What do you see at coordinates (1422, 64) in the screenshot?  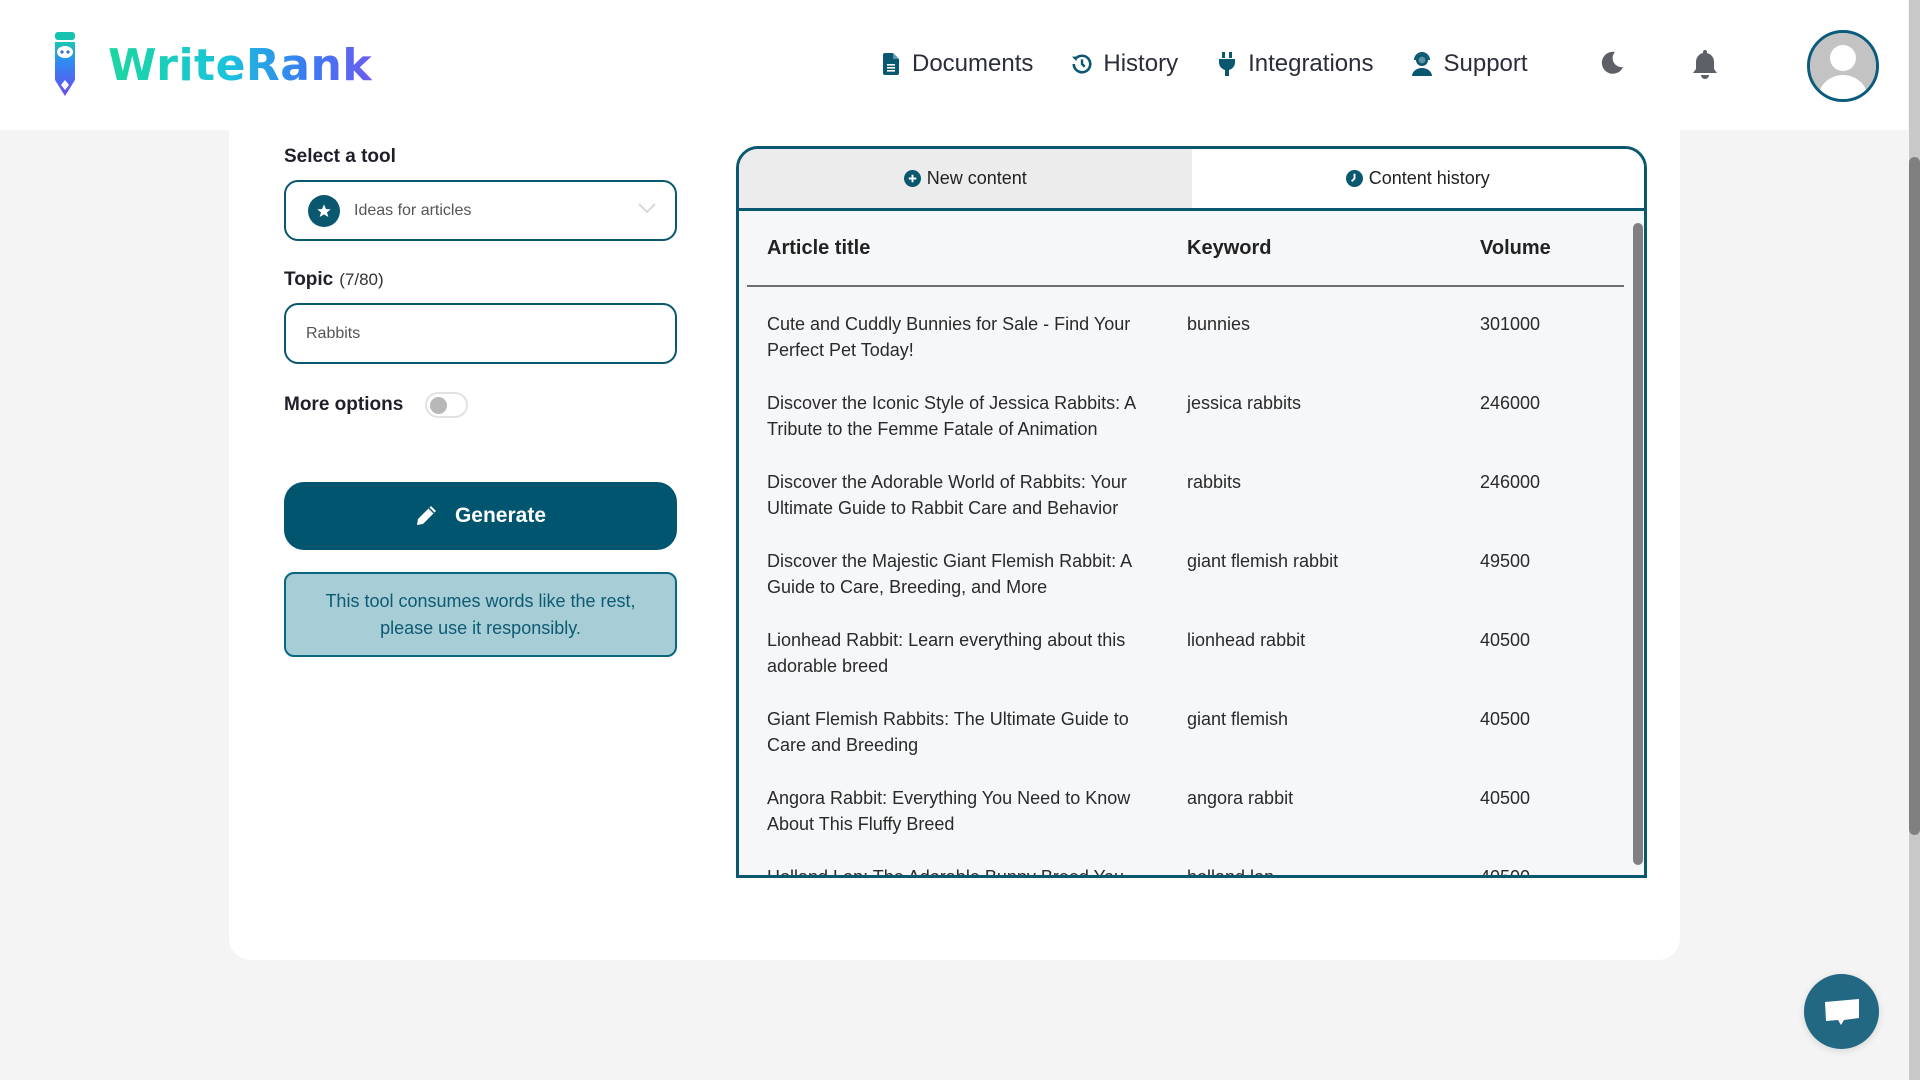 I see `headset-icon` at bounding box center [1422, 64].